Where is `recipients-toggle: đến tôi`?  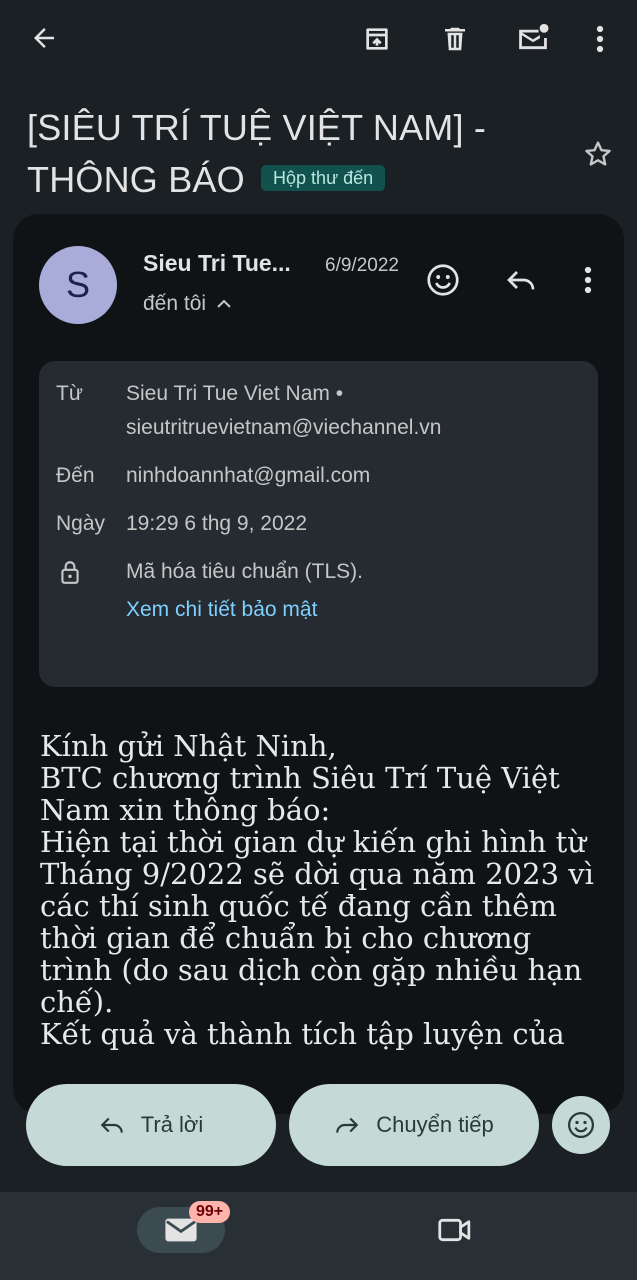 recipients-toggle: đến tôi is located at coordinates (187, 304).